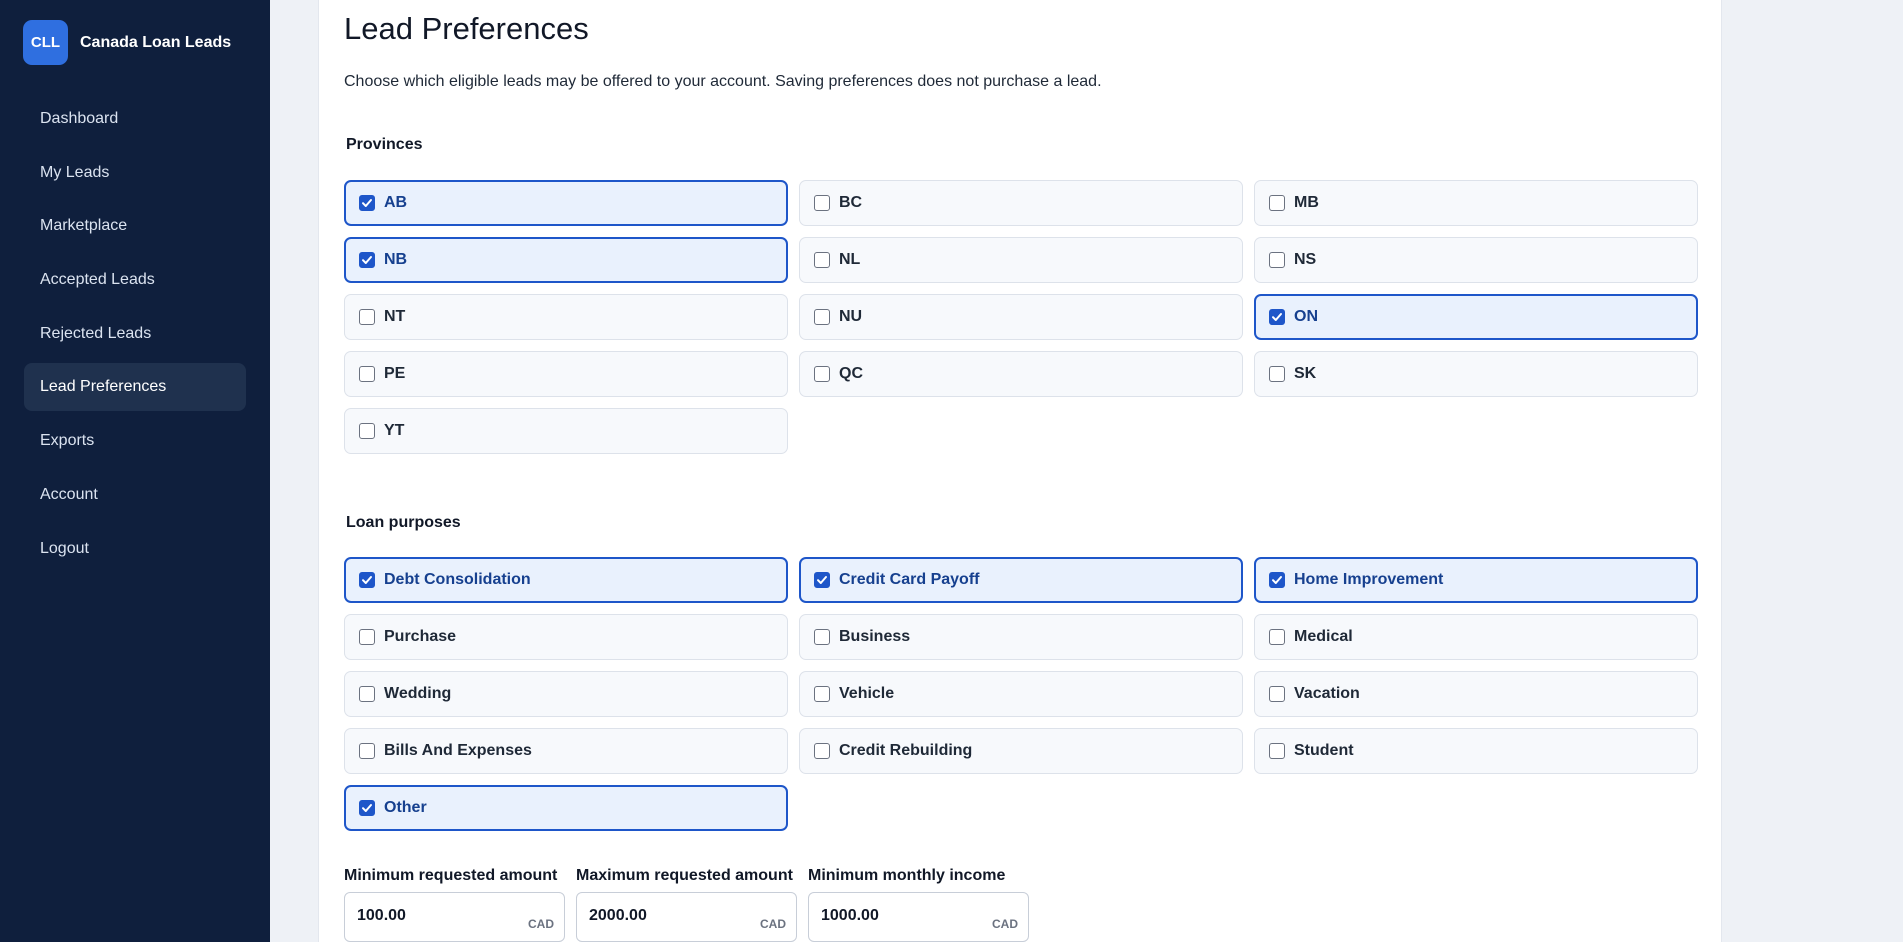 The height and width of the screenshot is (942, 1903). I want to click on sidebar-item-account: Account, so click(135, 495).